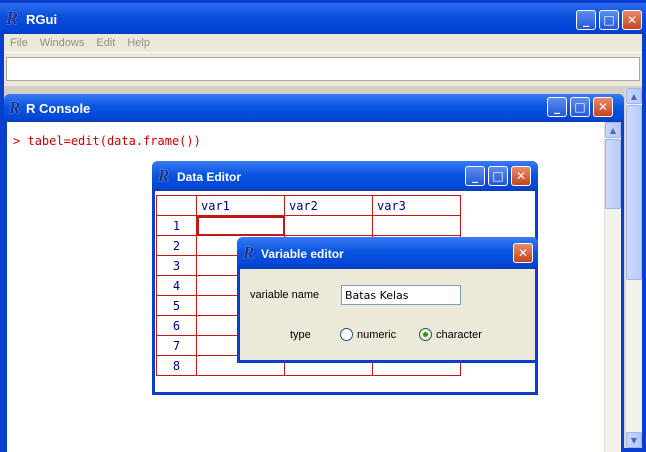 This screenshot has height=452, width=646. Describe the element at coordinates (323, 20) in the screenshot. I see `rgui-titlebar: R RGui _ □ ✕` at that location.